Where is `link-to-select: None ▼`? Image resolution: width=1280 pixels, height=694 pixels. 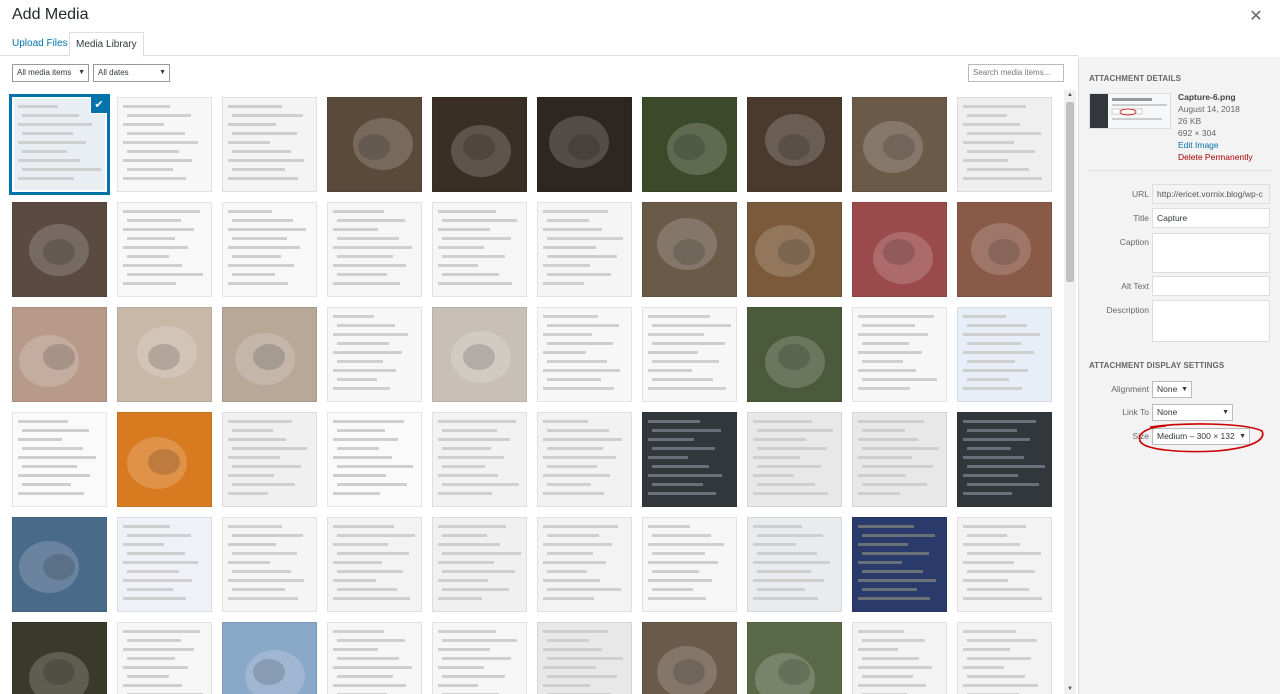
link-to-select: None ▼ is located at coordinates (1192, 412).